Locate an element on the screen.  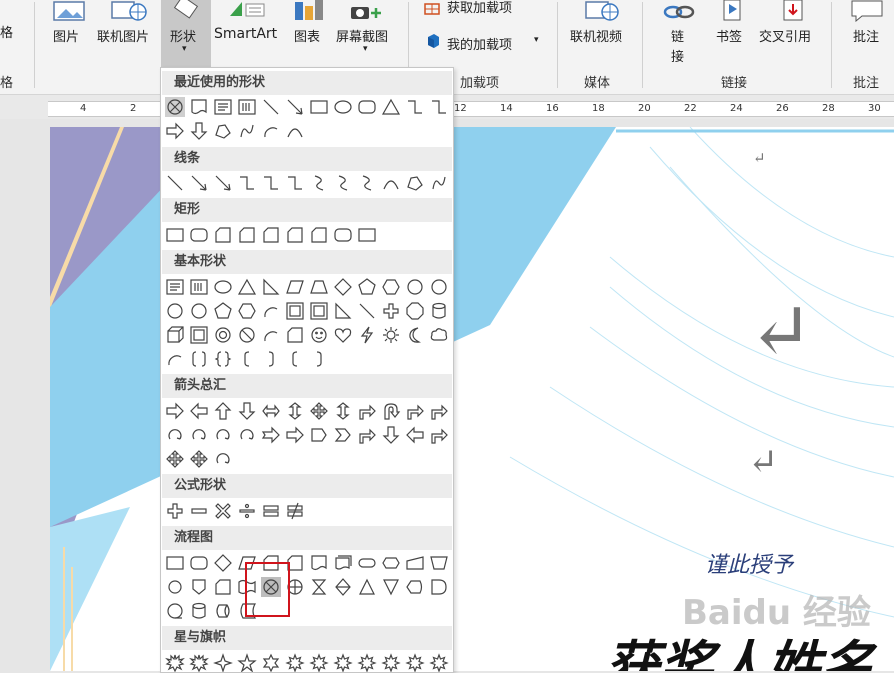
shape-option-bolt is located at coordinates (367, 335).